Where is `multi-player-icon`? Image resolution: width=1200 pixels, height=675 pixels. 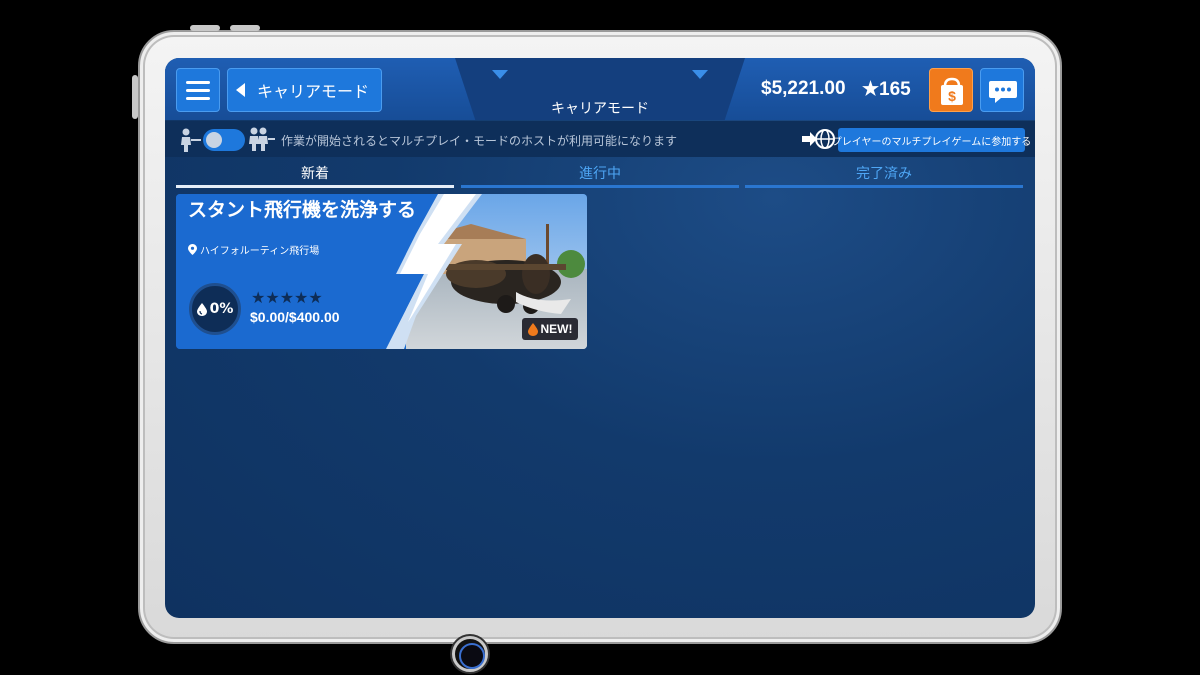
multi-player-icon is located at coordinates (262, 139).